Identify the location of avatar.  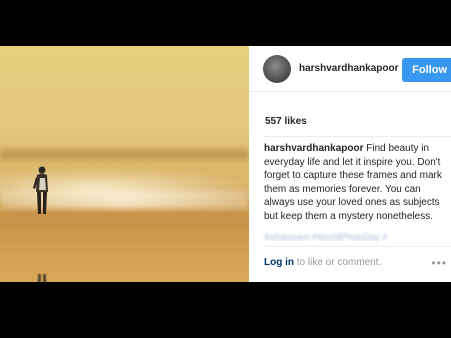
(277, 68).